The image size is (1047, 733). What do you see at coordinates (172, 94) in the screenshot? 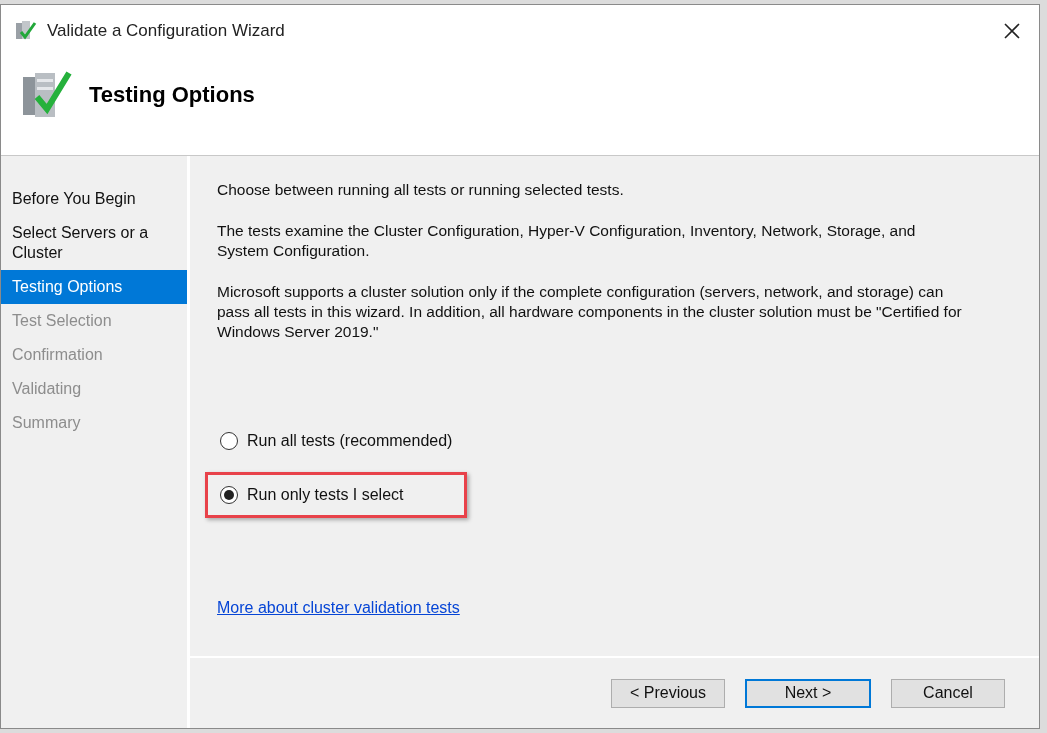
I see `page-title: Testing Options` at bounding box center [172, 94].